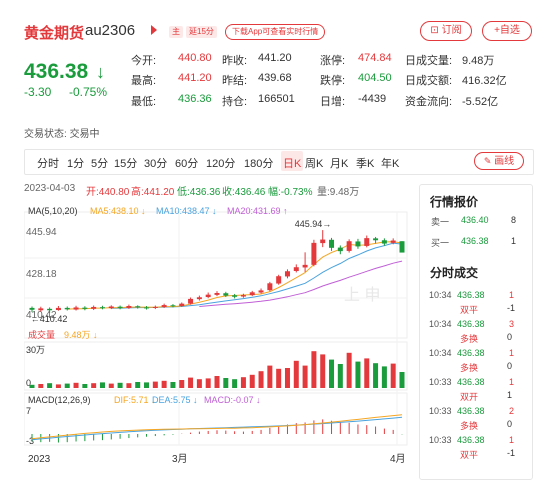  Describe the element at coordinates (257, 211) in the screenshot. I see `ma20-value: MA20:431.69 ↑` at that location.